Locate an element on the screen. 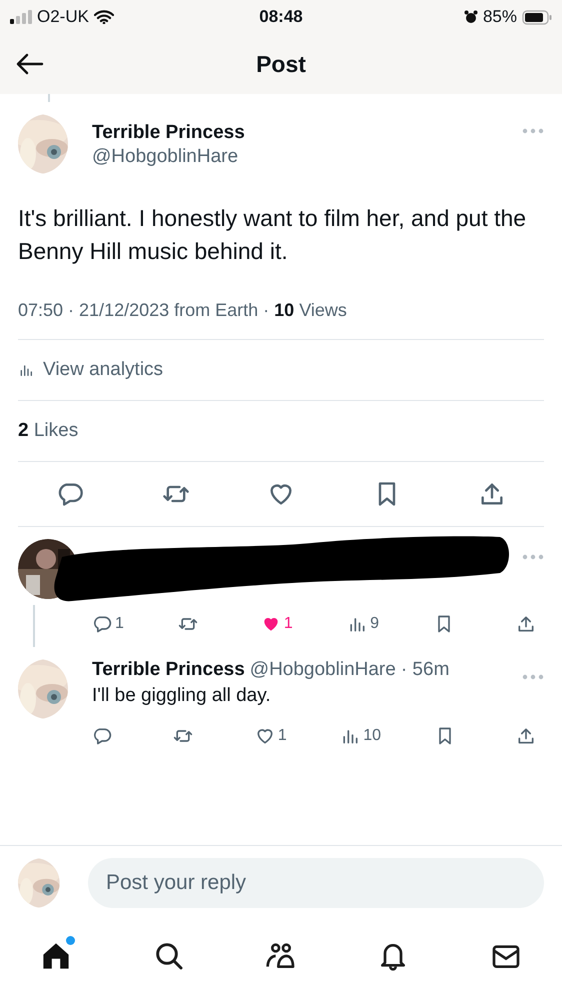 The height and width of the screenshot is (1000, 562). back-arrow-icon is located at coordinates (30, 64).